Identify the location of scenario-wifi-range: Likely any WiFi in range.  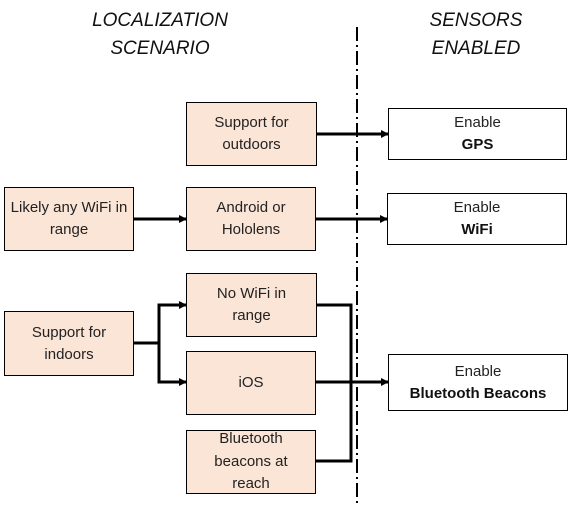
(69, 219).